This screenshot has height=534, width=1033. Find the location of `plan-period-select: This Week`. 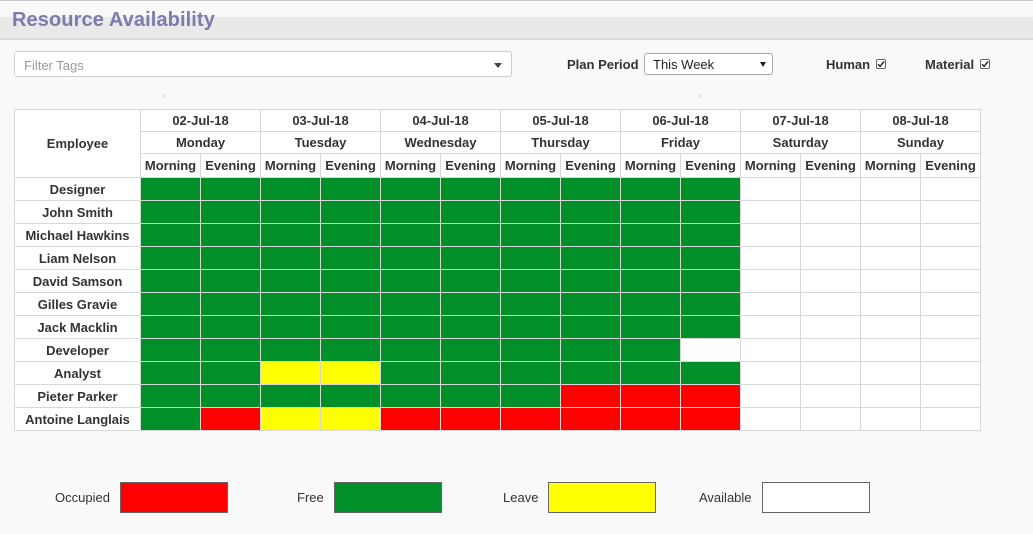

plan-period-select: This Week is located at coordinates (708, 64).